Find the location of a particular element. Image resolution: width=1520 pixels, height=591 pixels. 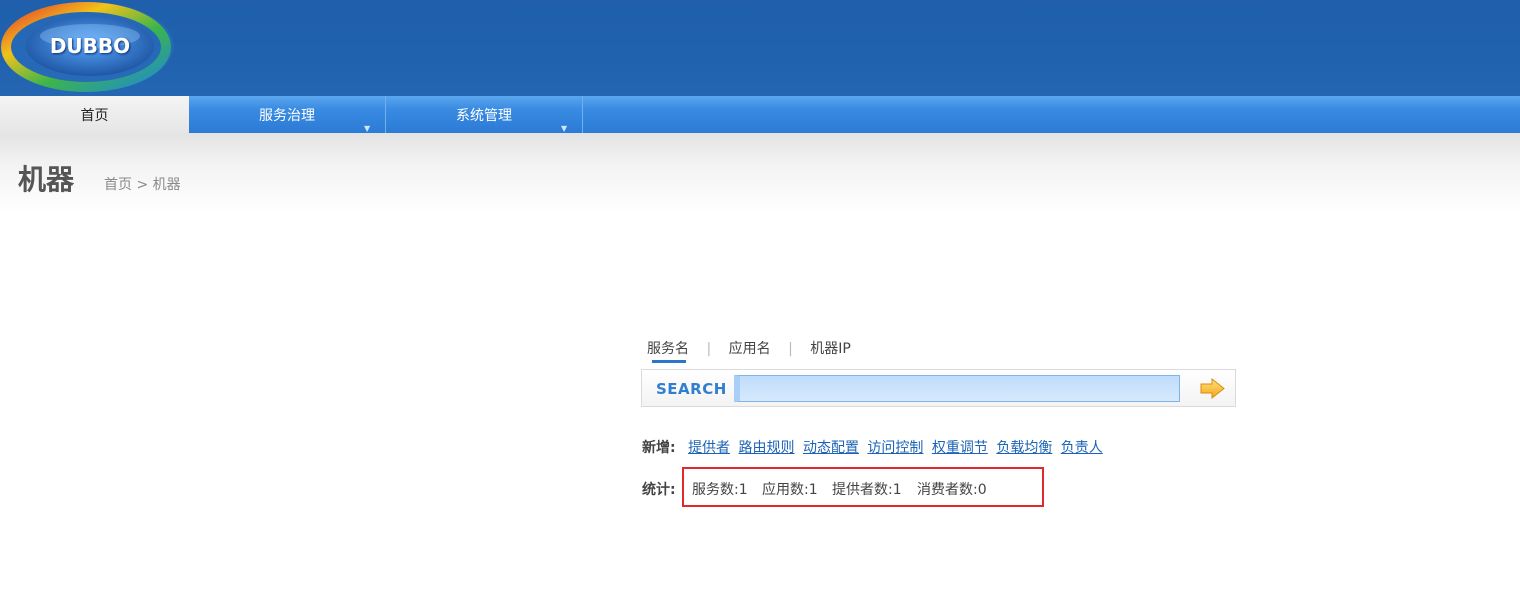

nav-item-home: 首页 is located at coordinates (94, 114).